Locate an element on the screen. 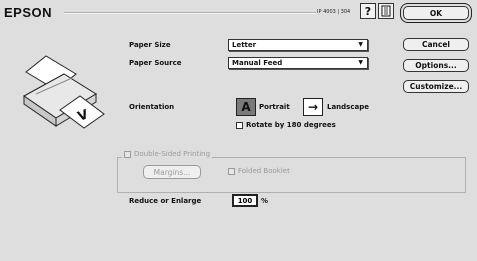 The width and height of the screenshot is (477, 261). scale-label: Reduce or Enlarge is located at coordinates (165, 201).